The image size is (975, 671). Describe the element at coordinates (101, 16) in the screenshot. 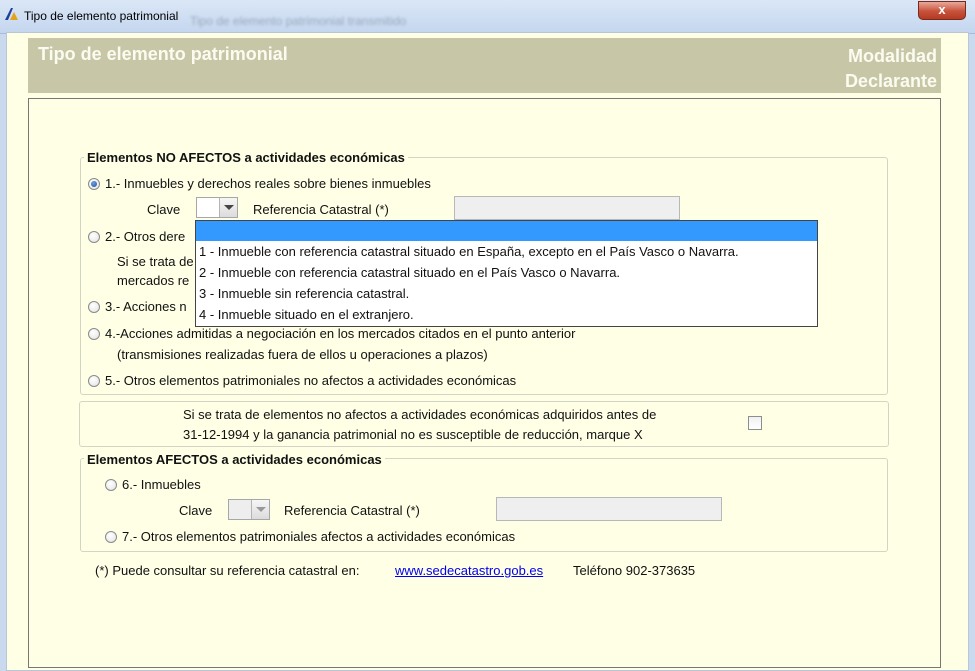

I see `window-title: Tipo de elemento patrimonial` at that location.